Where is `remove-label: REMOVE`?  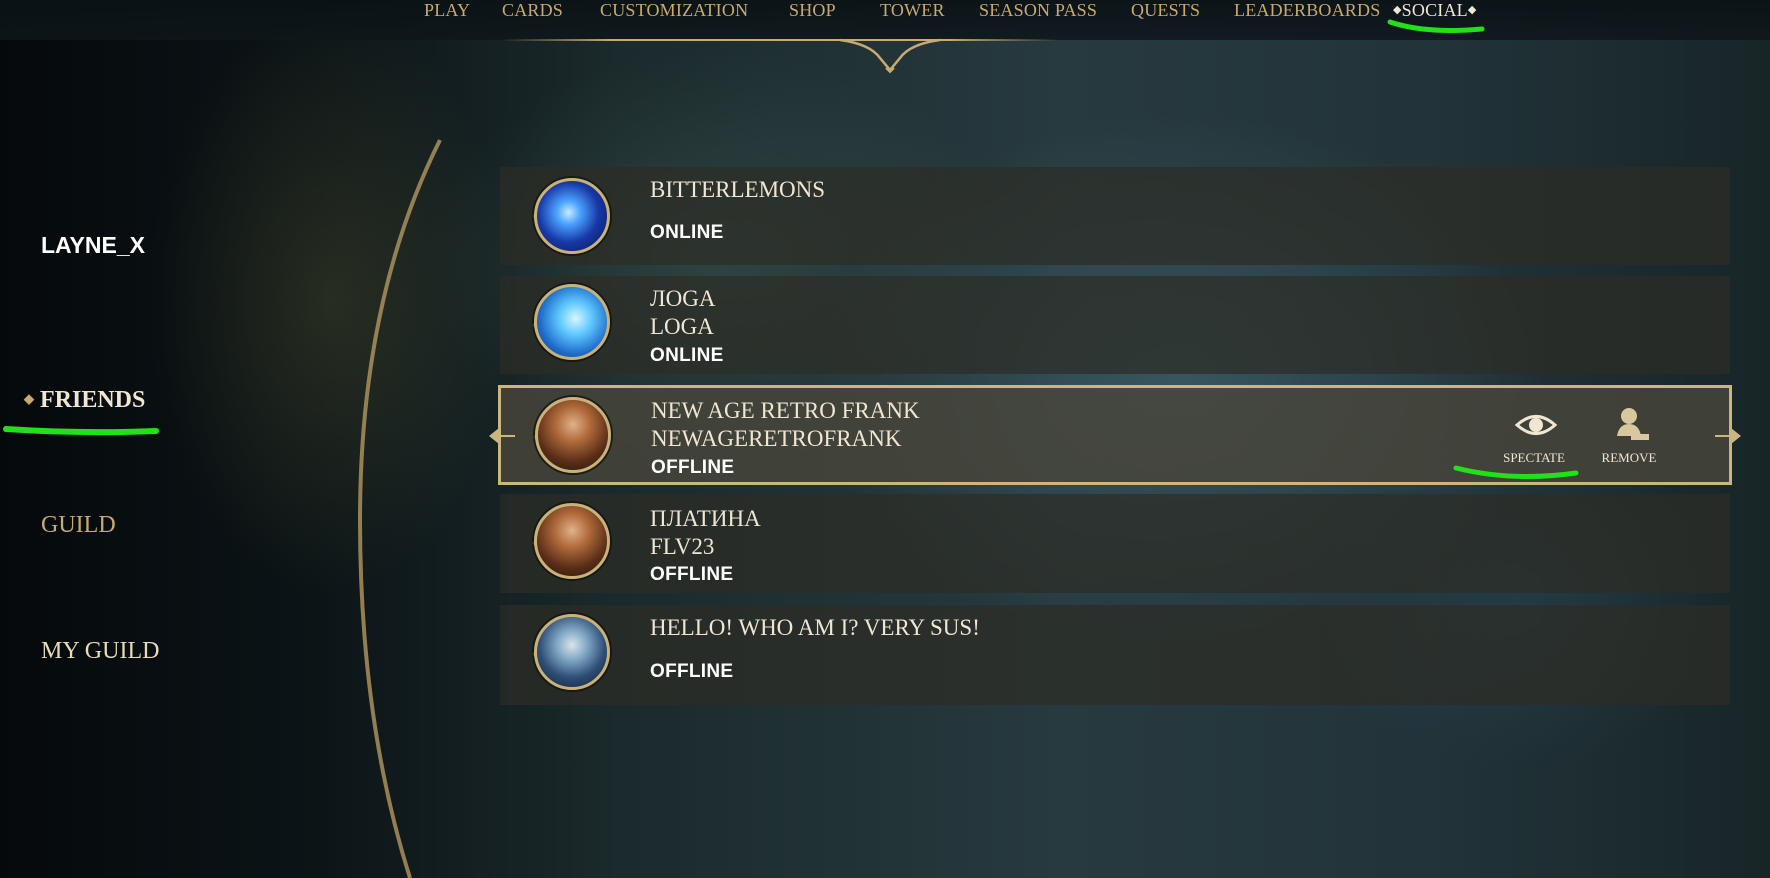
remove-label: REMOVE is located at coordinates (1629, 457).